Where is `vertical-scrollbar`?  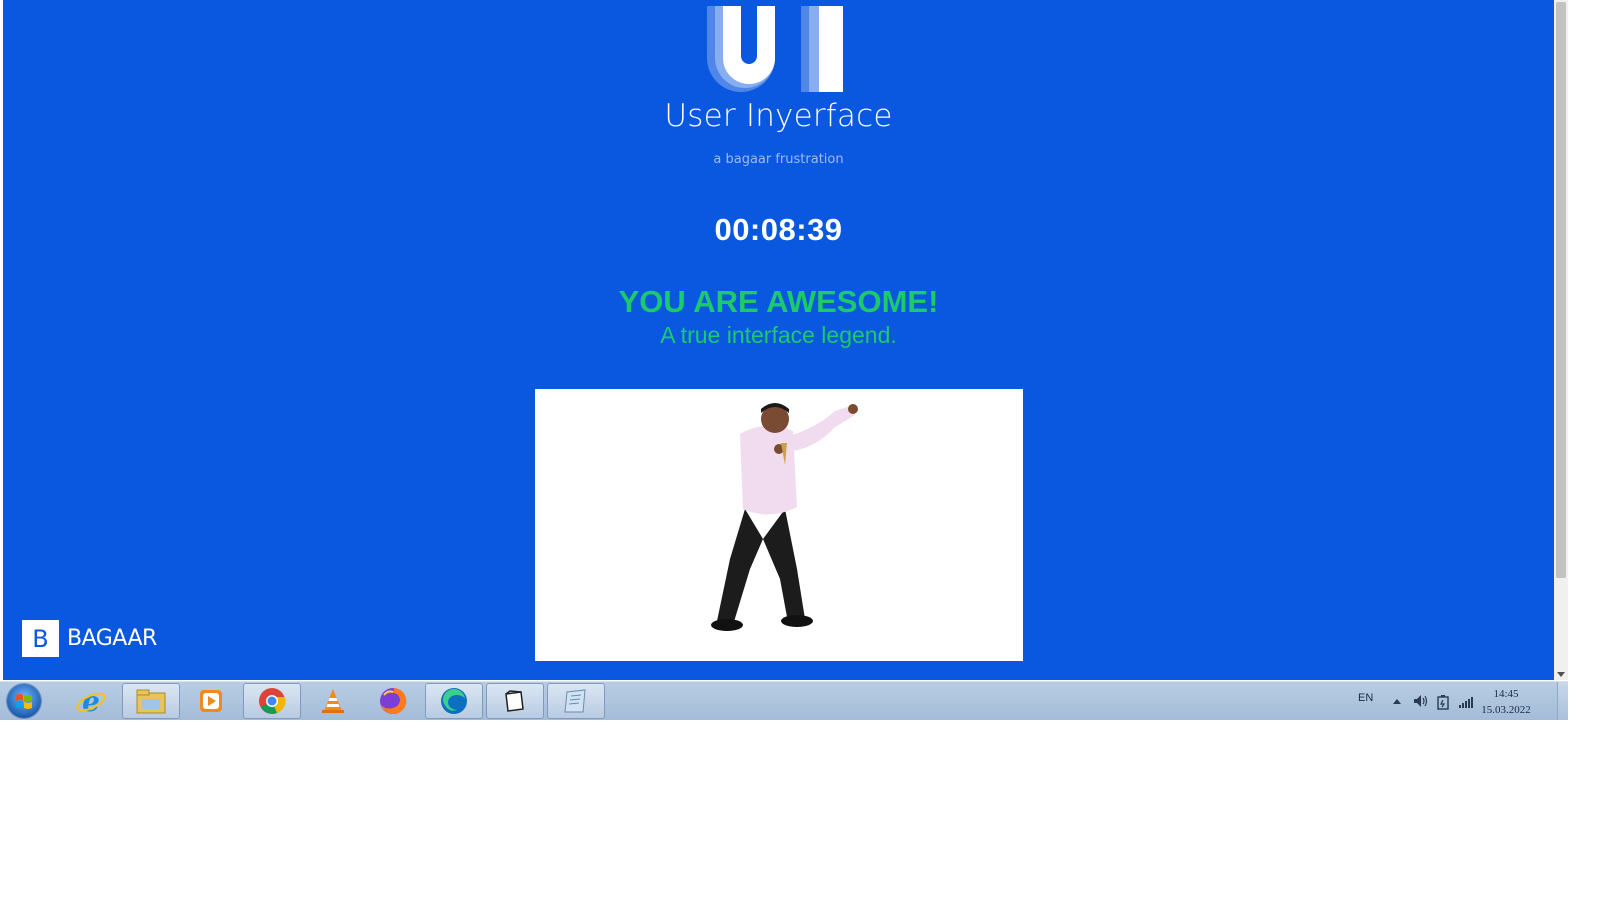 vertical-scrollbar is located at coordinates (1561, 340).